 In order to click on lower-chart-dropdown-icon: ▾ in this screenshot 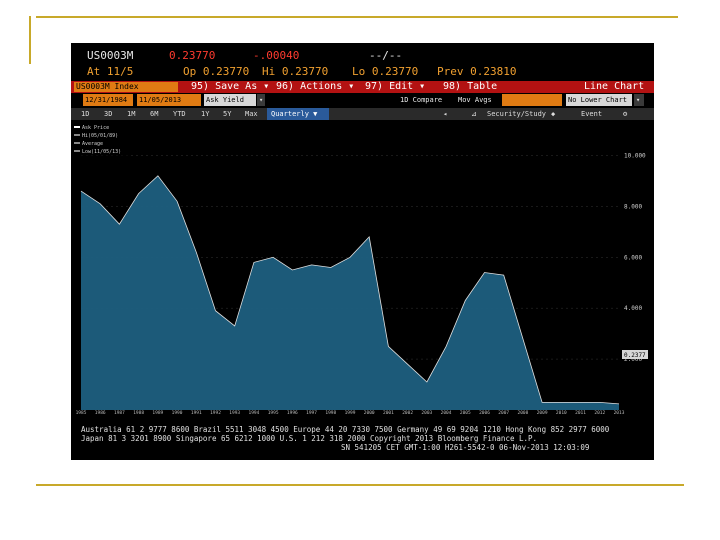, I will do `click(639, 100)`.